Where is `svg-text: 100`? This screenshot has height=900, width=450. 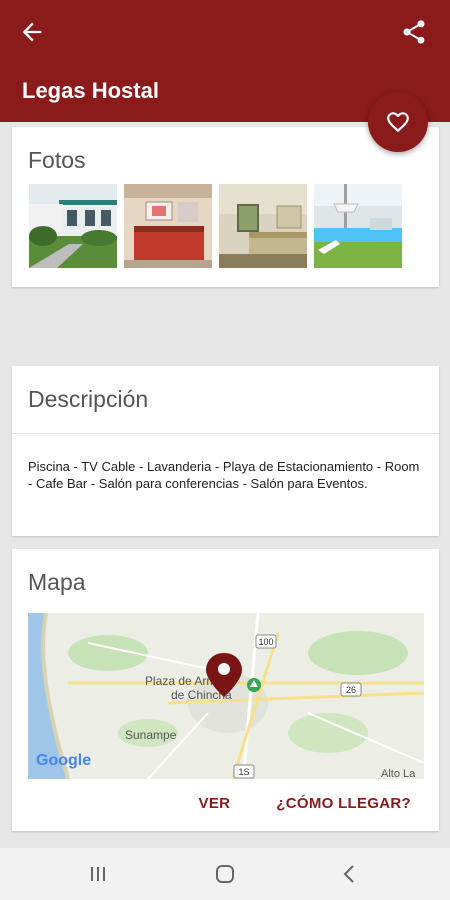
svg-text: 100 is located at coordinates (265, 642).